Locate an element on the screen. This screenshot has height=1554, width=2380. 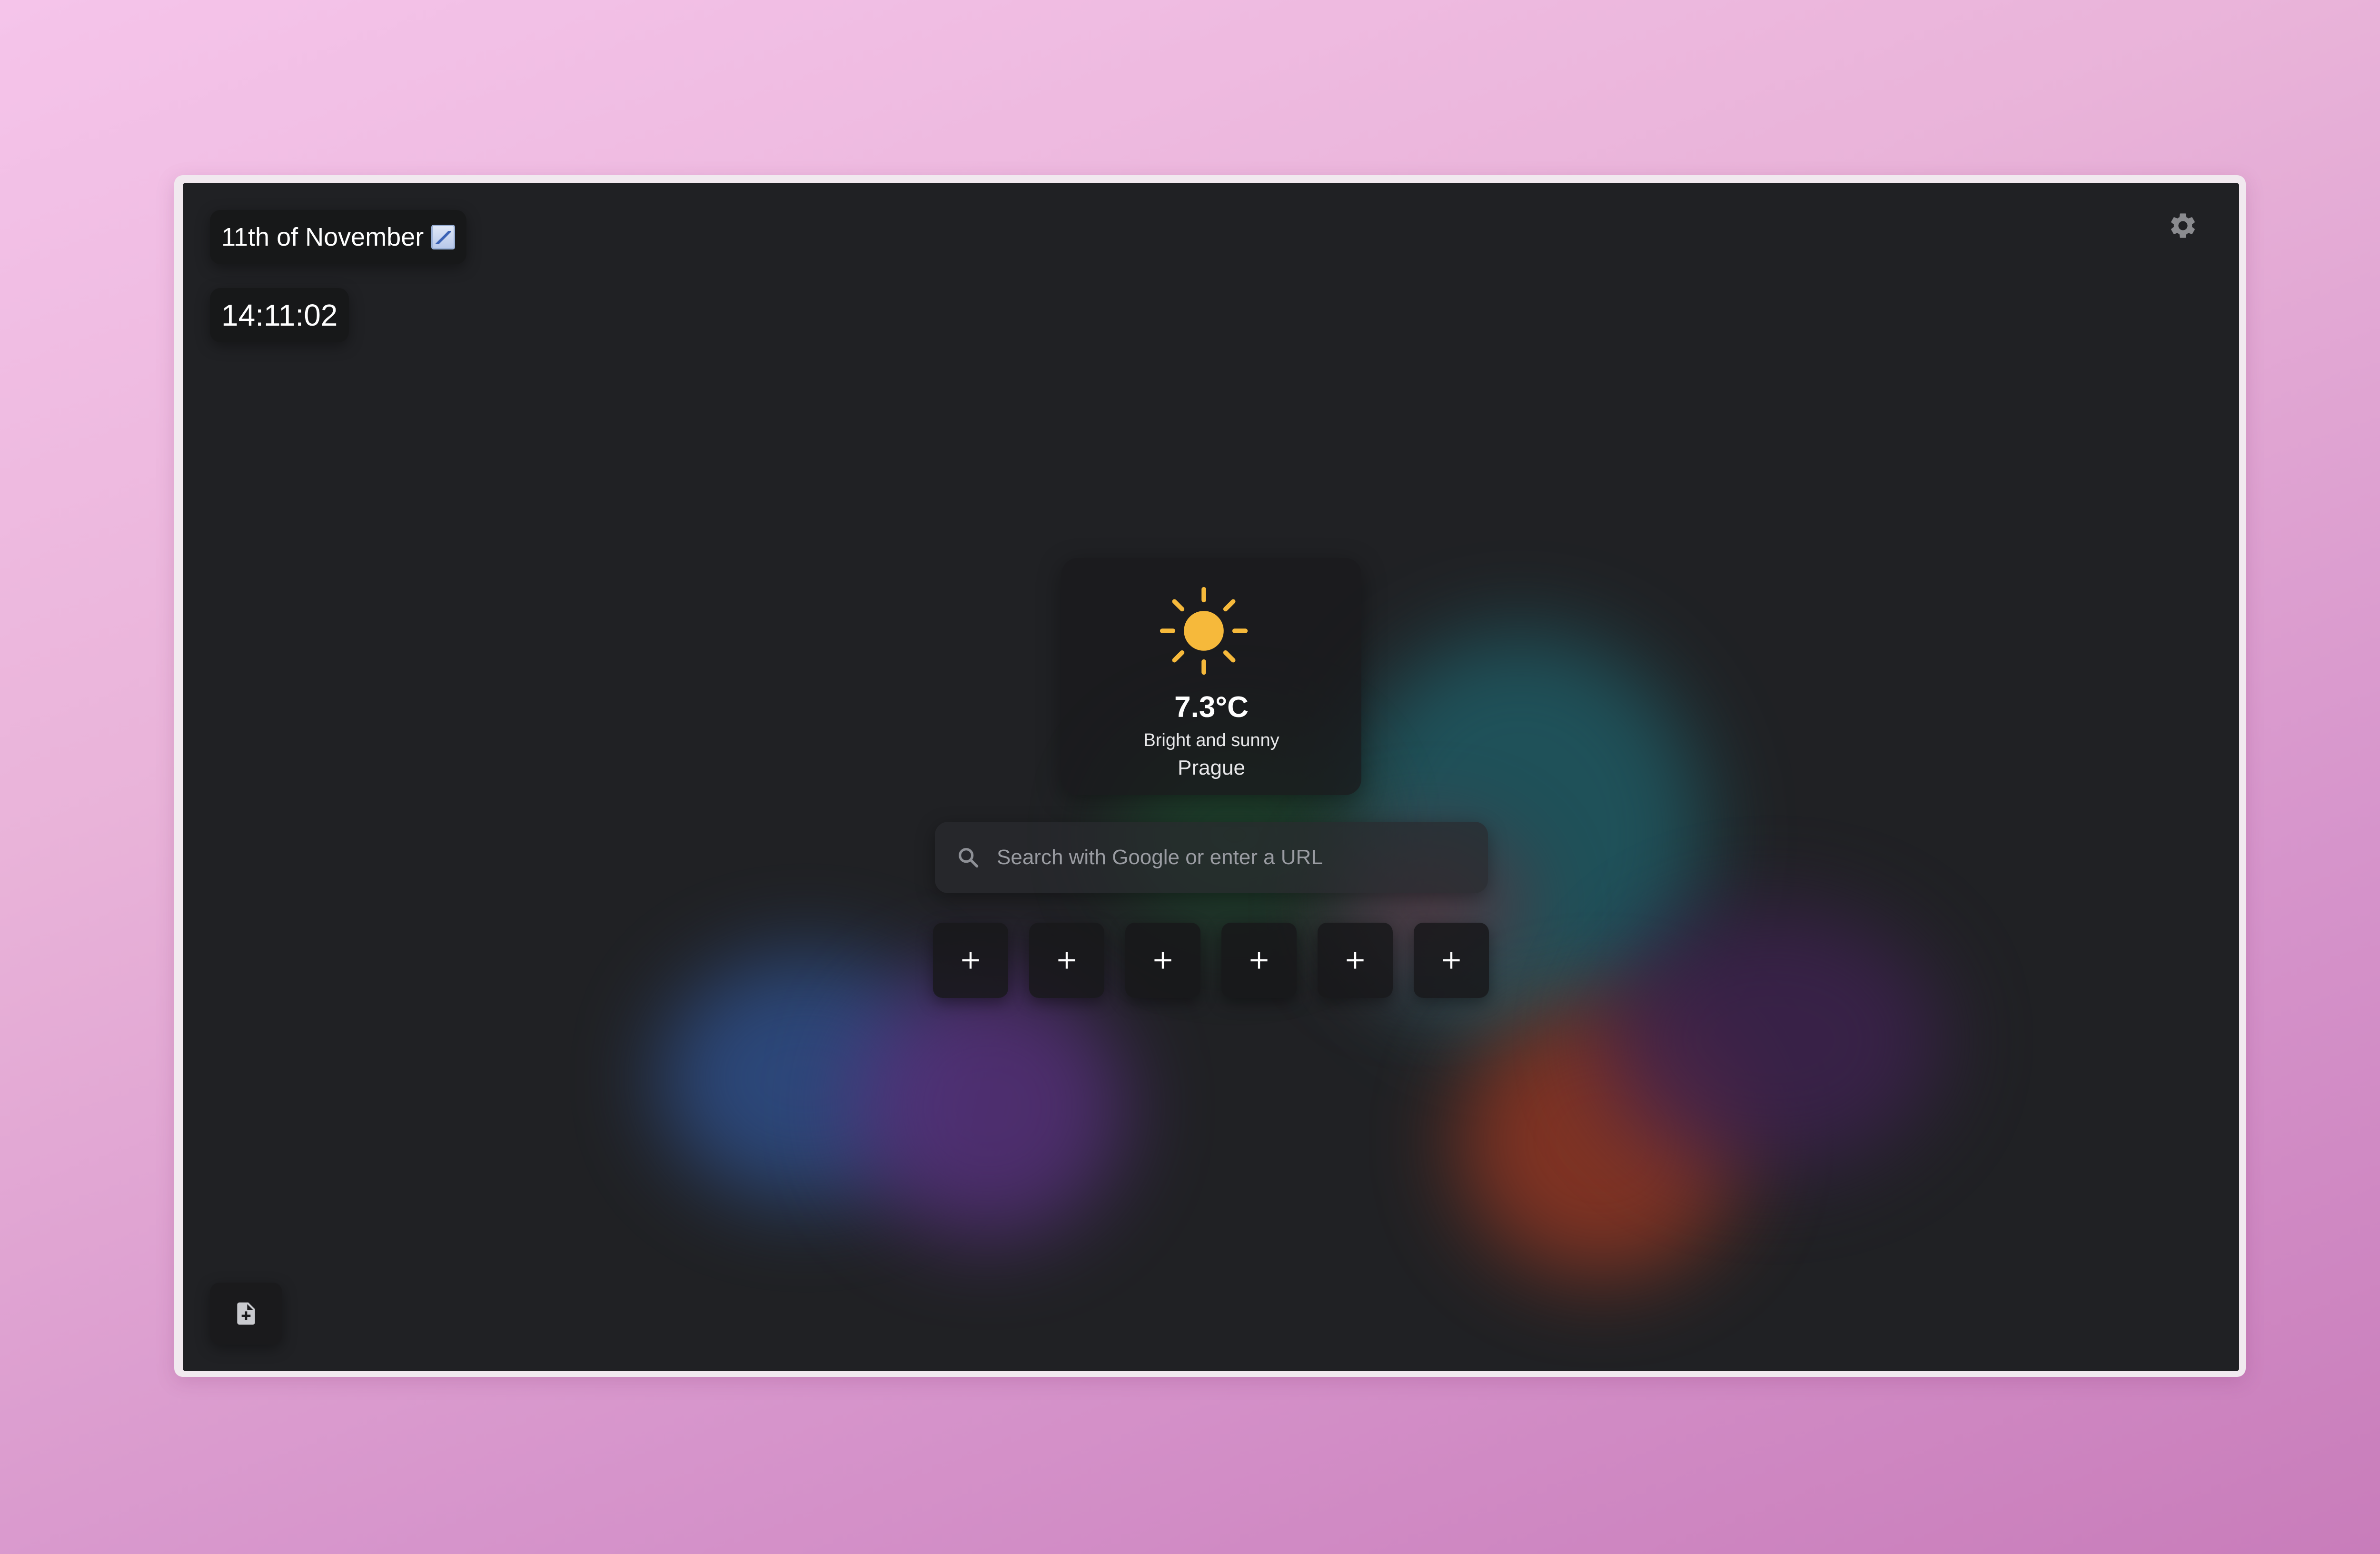
clock-widget: 14:11:02 is located at coordinates (279, 315).